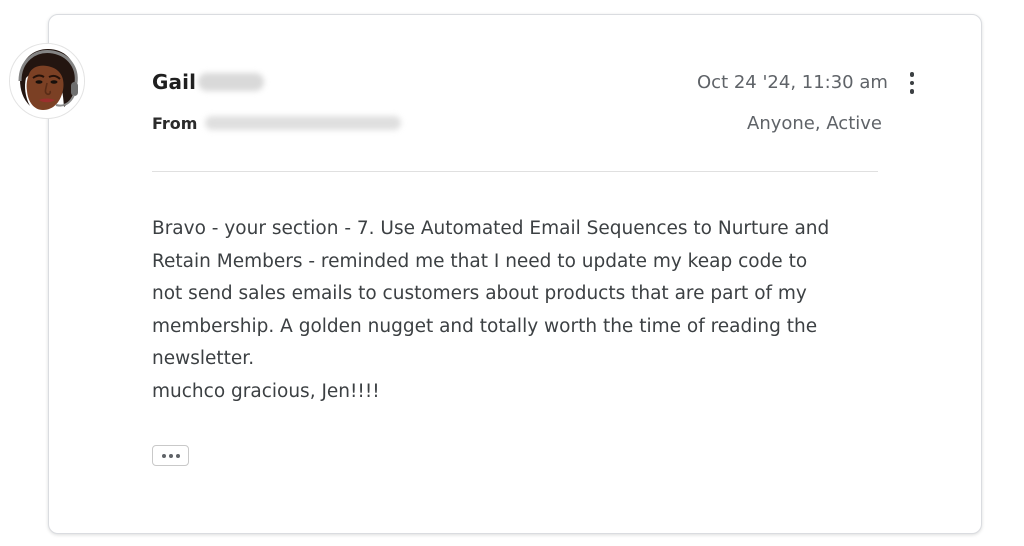 This screenshot has width=1024, height=546. What do you see at coordinates (175, 123) in the screenshot?
I see `from-label: From` at bounding box center [175, 123].